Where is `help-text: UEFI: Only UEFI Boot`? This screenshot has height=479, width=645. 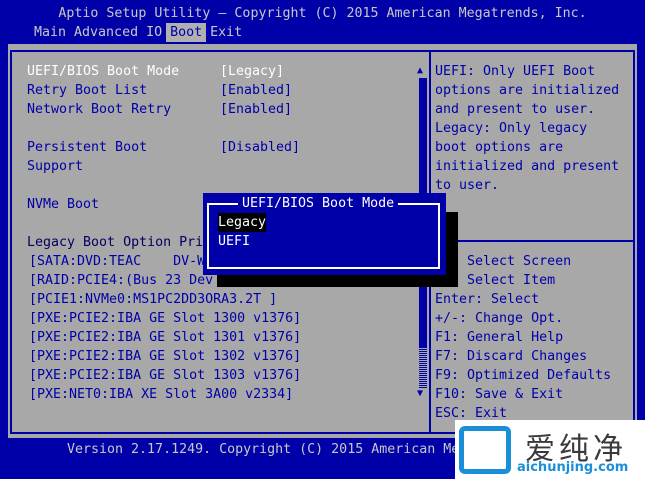
help-text: UEFI: Only UEFI Boot is located at coordinates (515, 71).